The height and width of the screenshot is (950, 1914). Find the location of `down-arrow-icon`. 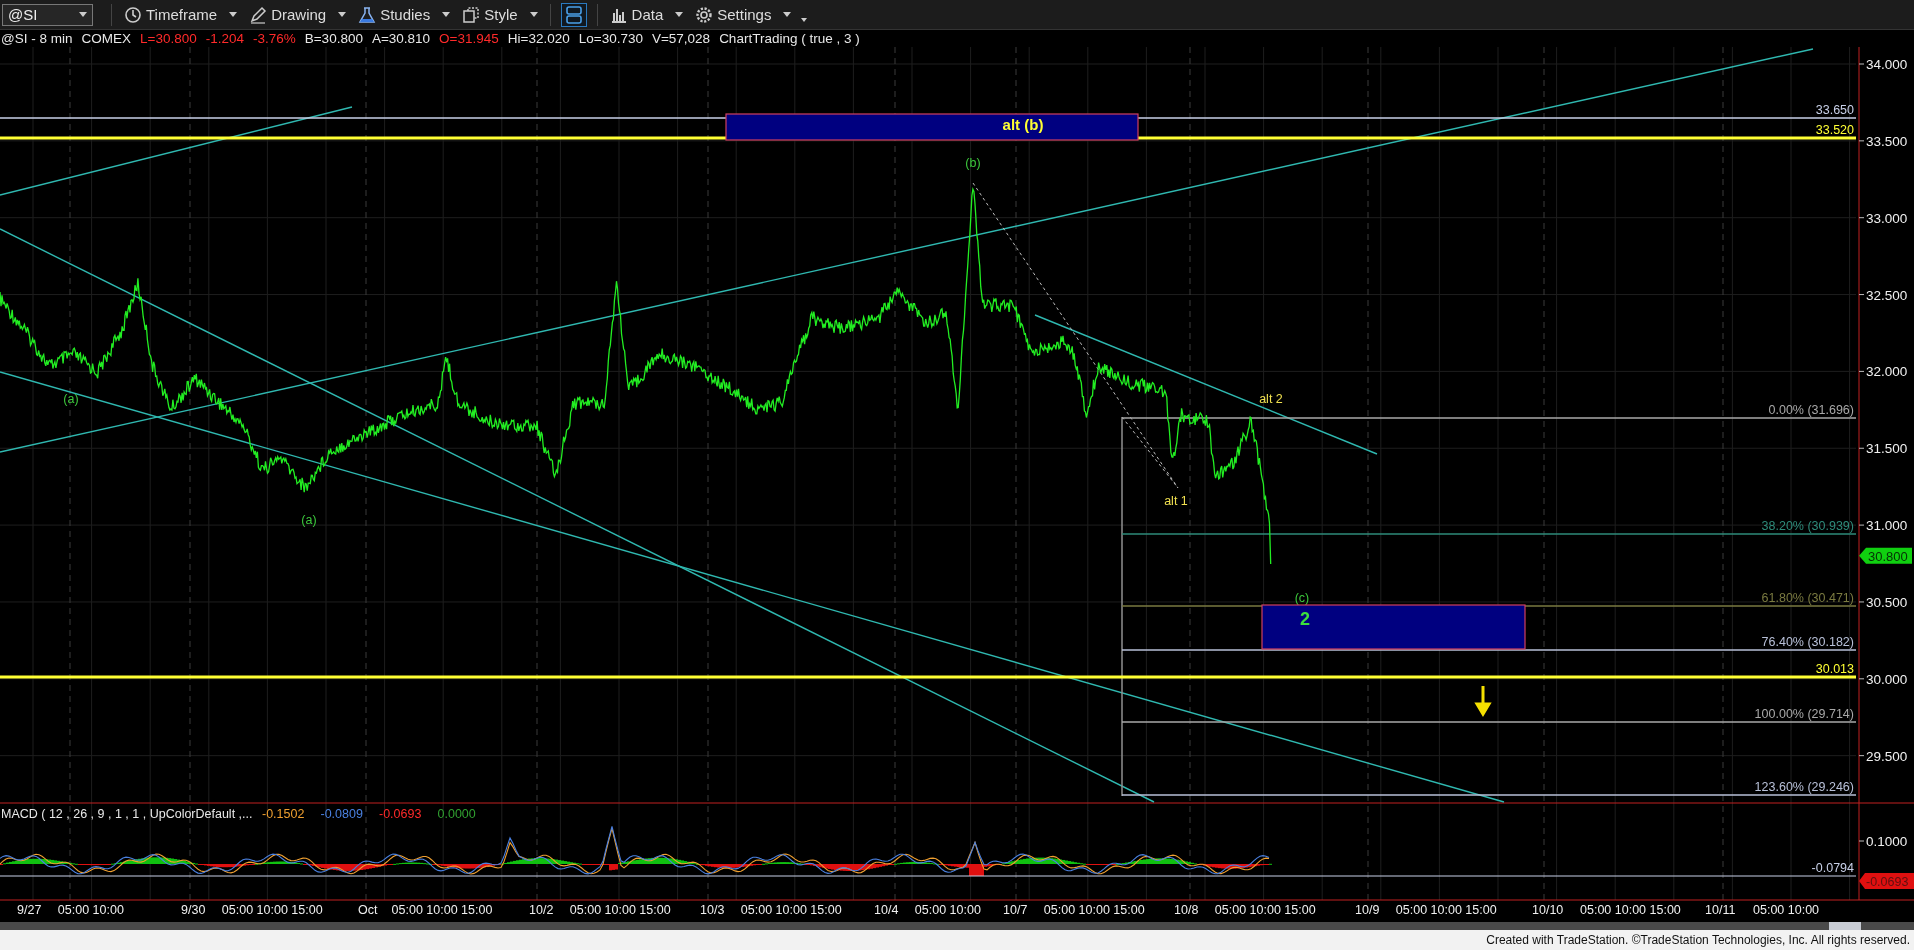

down-arrow-icon is located at coordinates (1483, 700).